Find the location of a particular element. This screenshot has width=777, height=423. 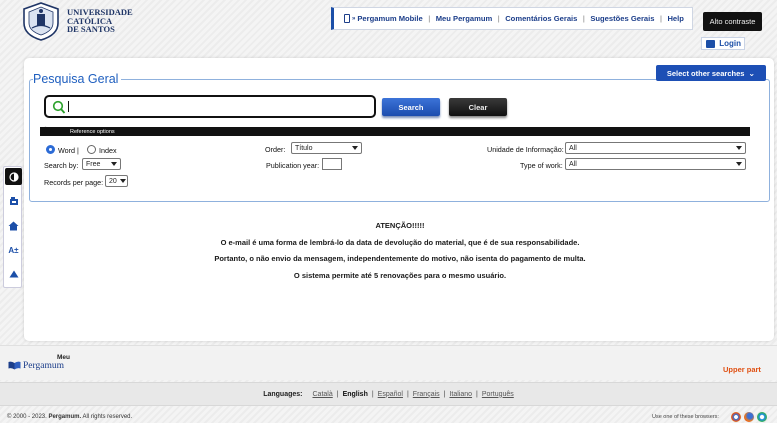

search-by-label: Search by: is located at coordinates (61, 165).